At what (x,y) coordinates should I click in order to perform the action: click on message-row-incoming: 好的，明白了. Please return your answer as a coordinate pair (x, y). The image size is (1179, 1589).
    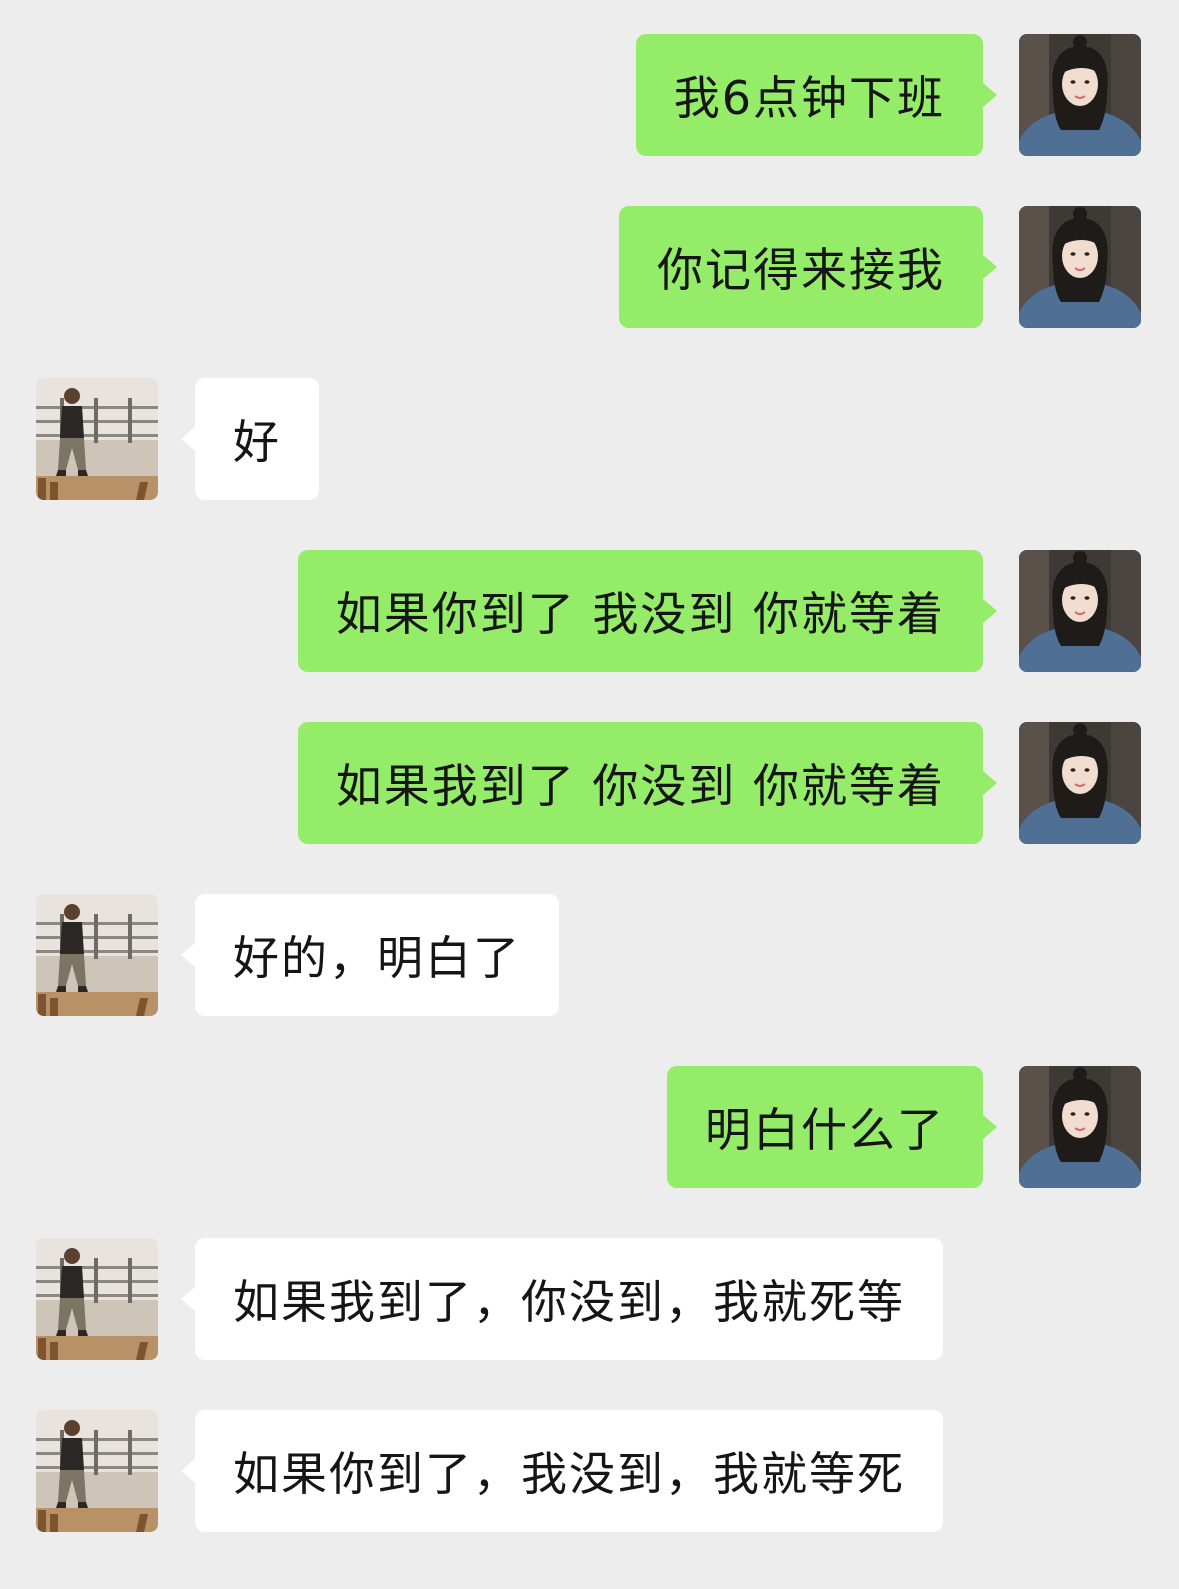
    Looking at the image, I should click on (589, 955).